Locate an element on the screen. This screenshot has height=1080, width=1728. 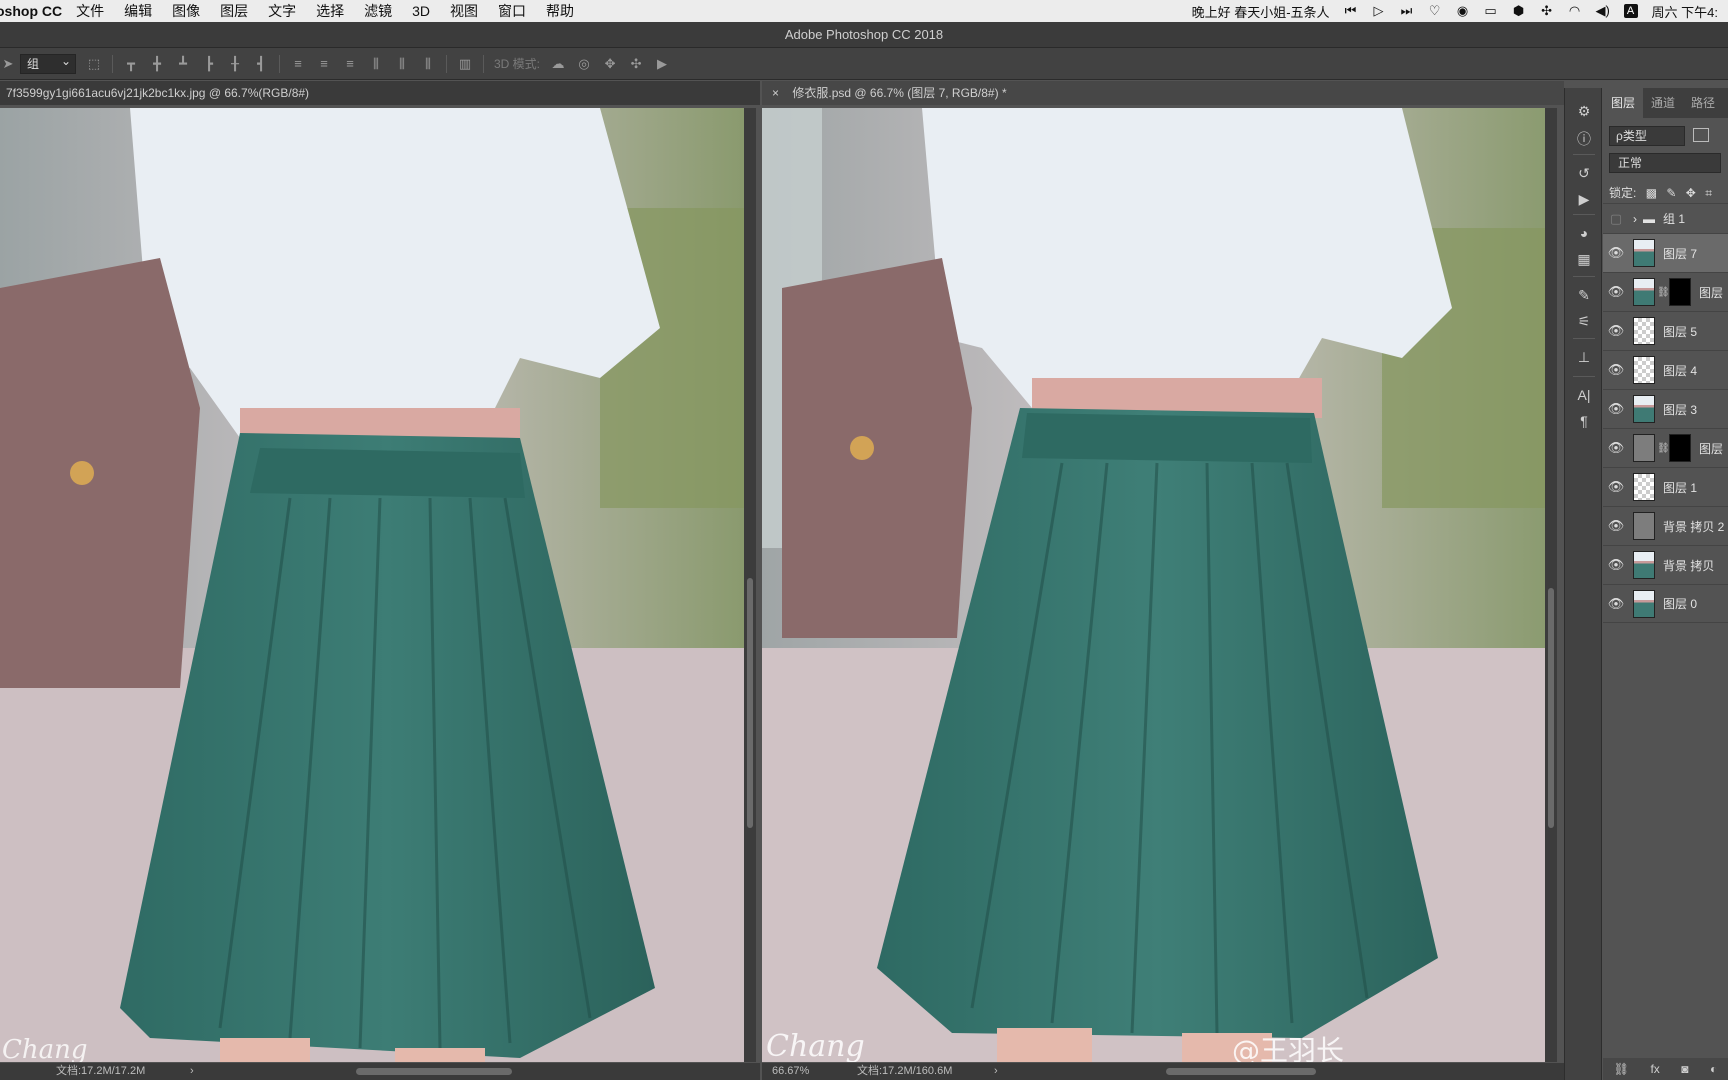
layer-row: 👁 图层 5 is located at coordinates (1665, 330).